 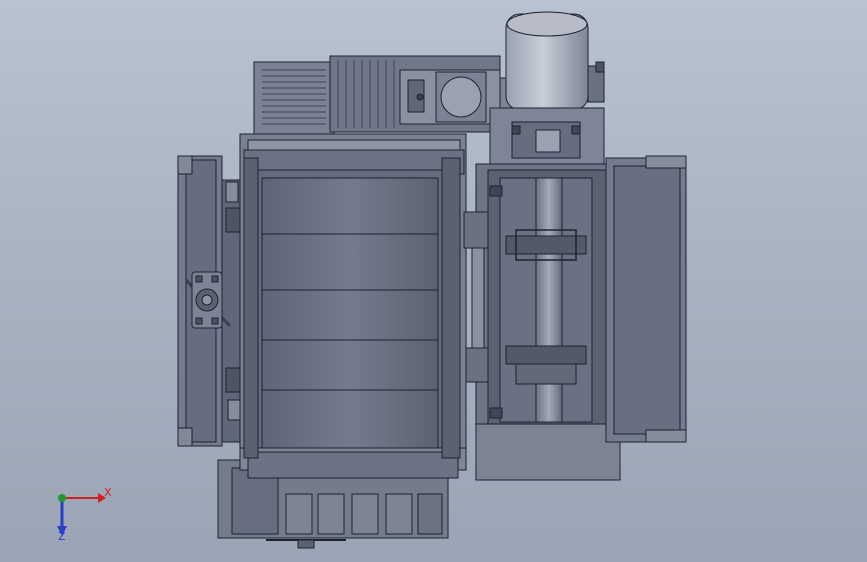 I want to click on right-side-frame, so click(x=646, y=299).